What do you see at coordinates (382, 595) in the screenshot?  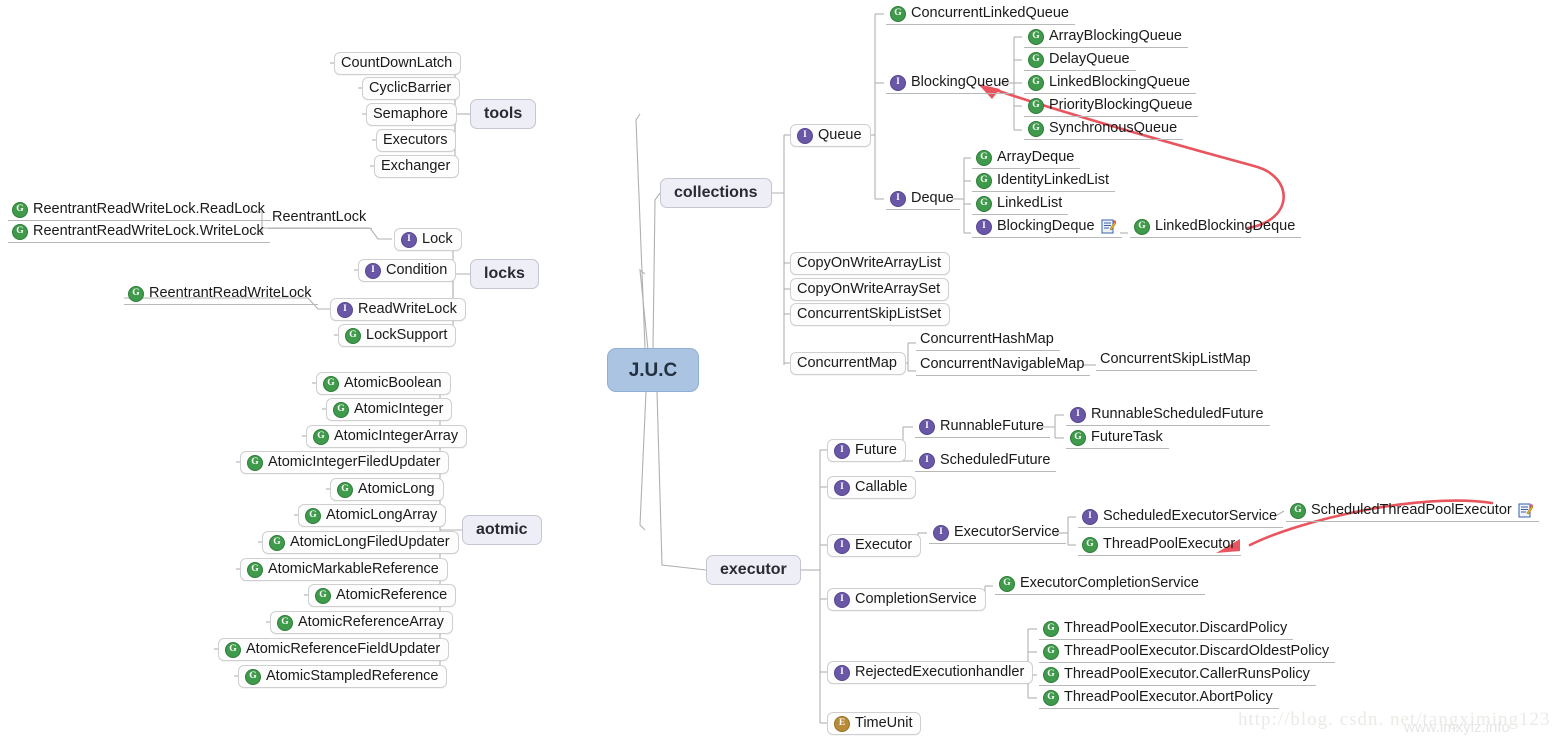 I see `node-atomicreference: G AtomicReference` at bounding box center [382, 595].